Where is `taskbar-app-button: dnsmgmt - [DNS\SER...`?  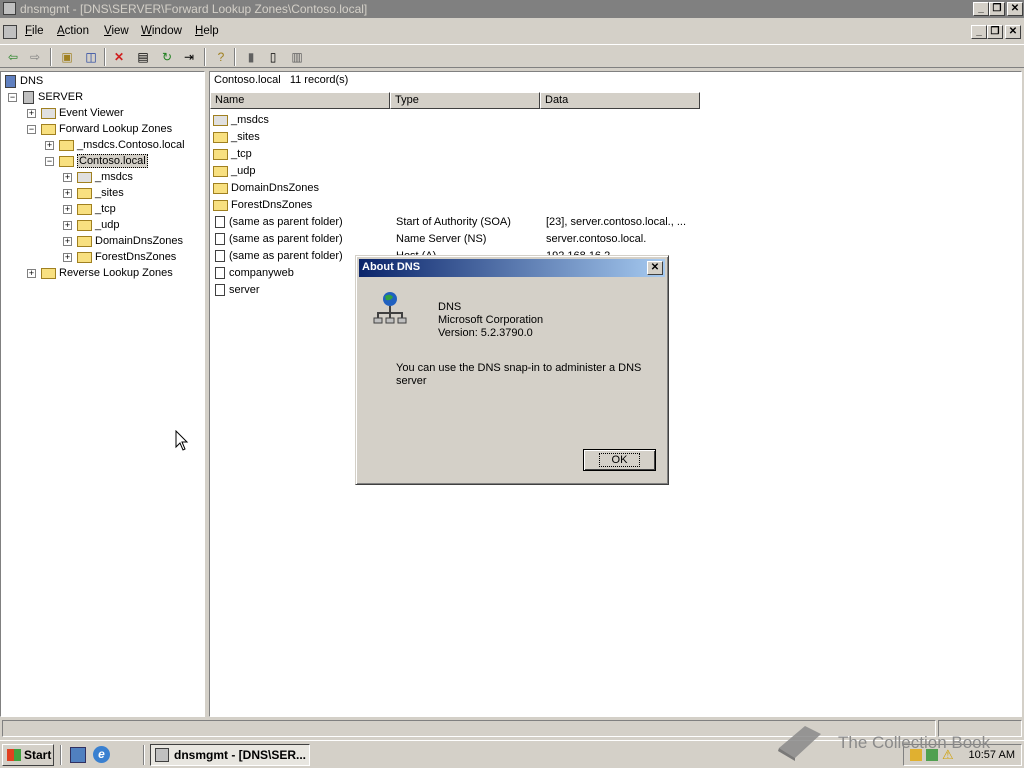 taskbar-app-button: dnsmgmt - [DNS\SER... is located at coordinates (230, 755).